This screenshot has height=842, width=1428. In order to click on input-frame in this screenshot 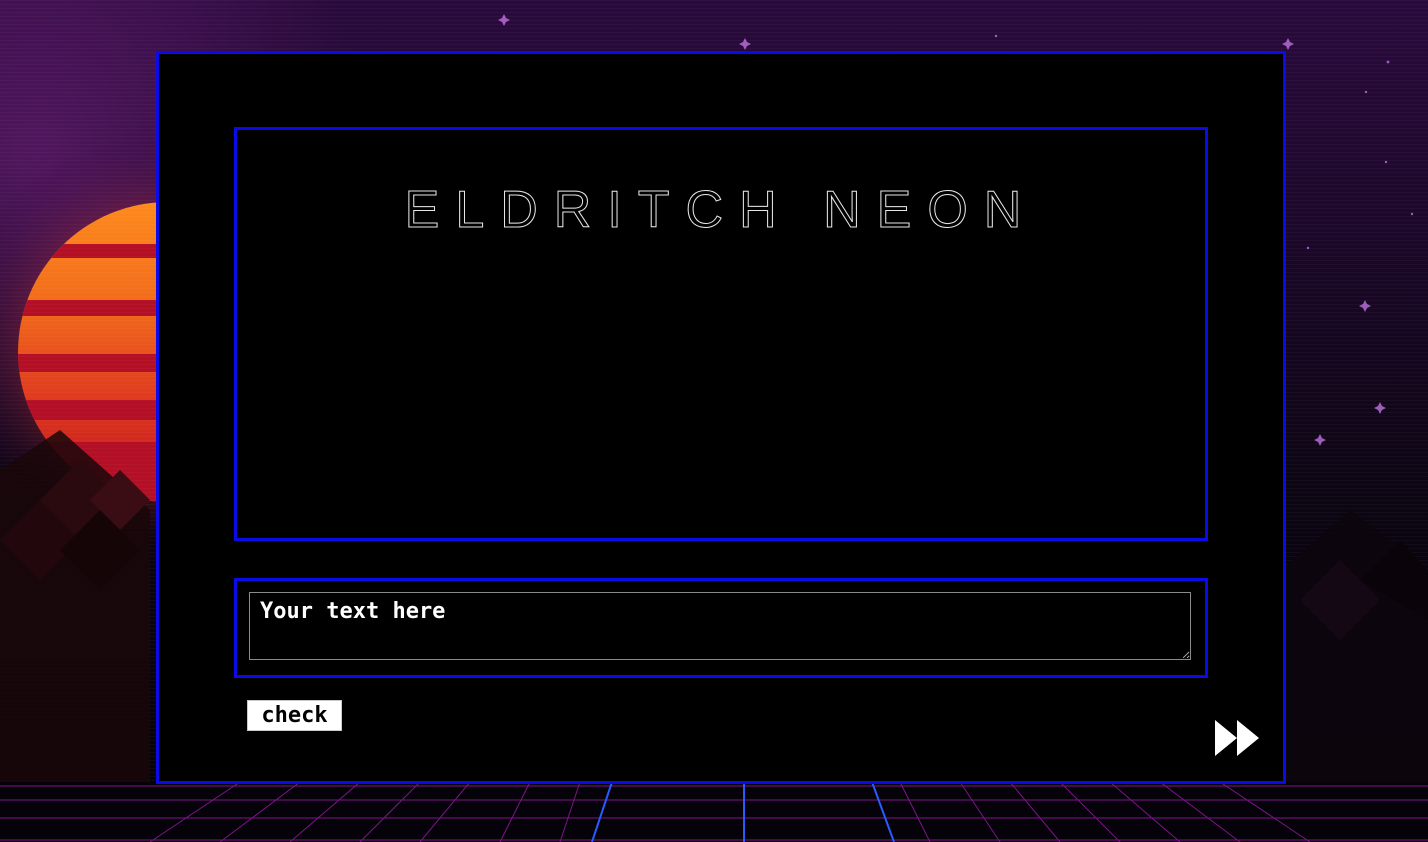, I will do `click(721, 628)`.